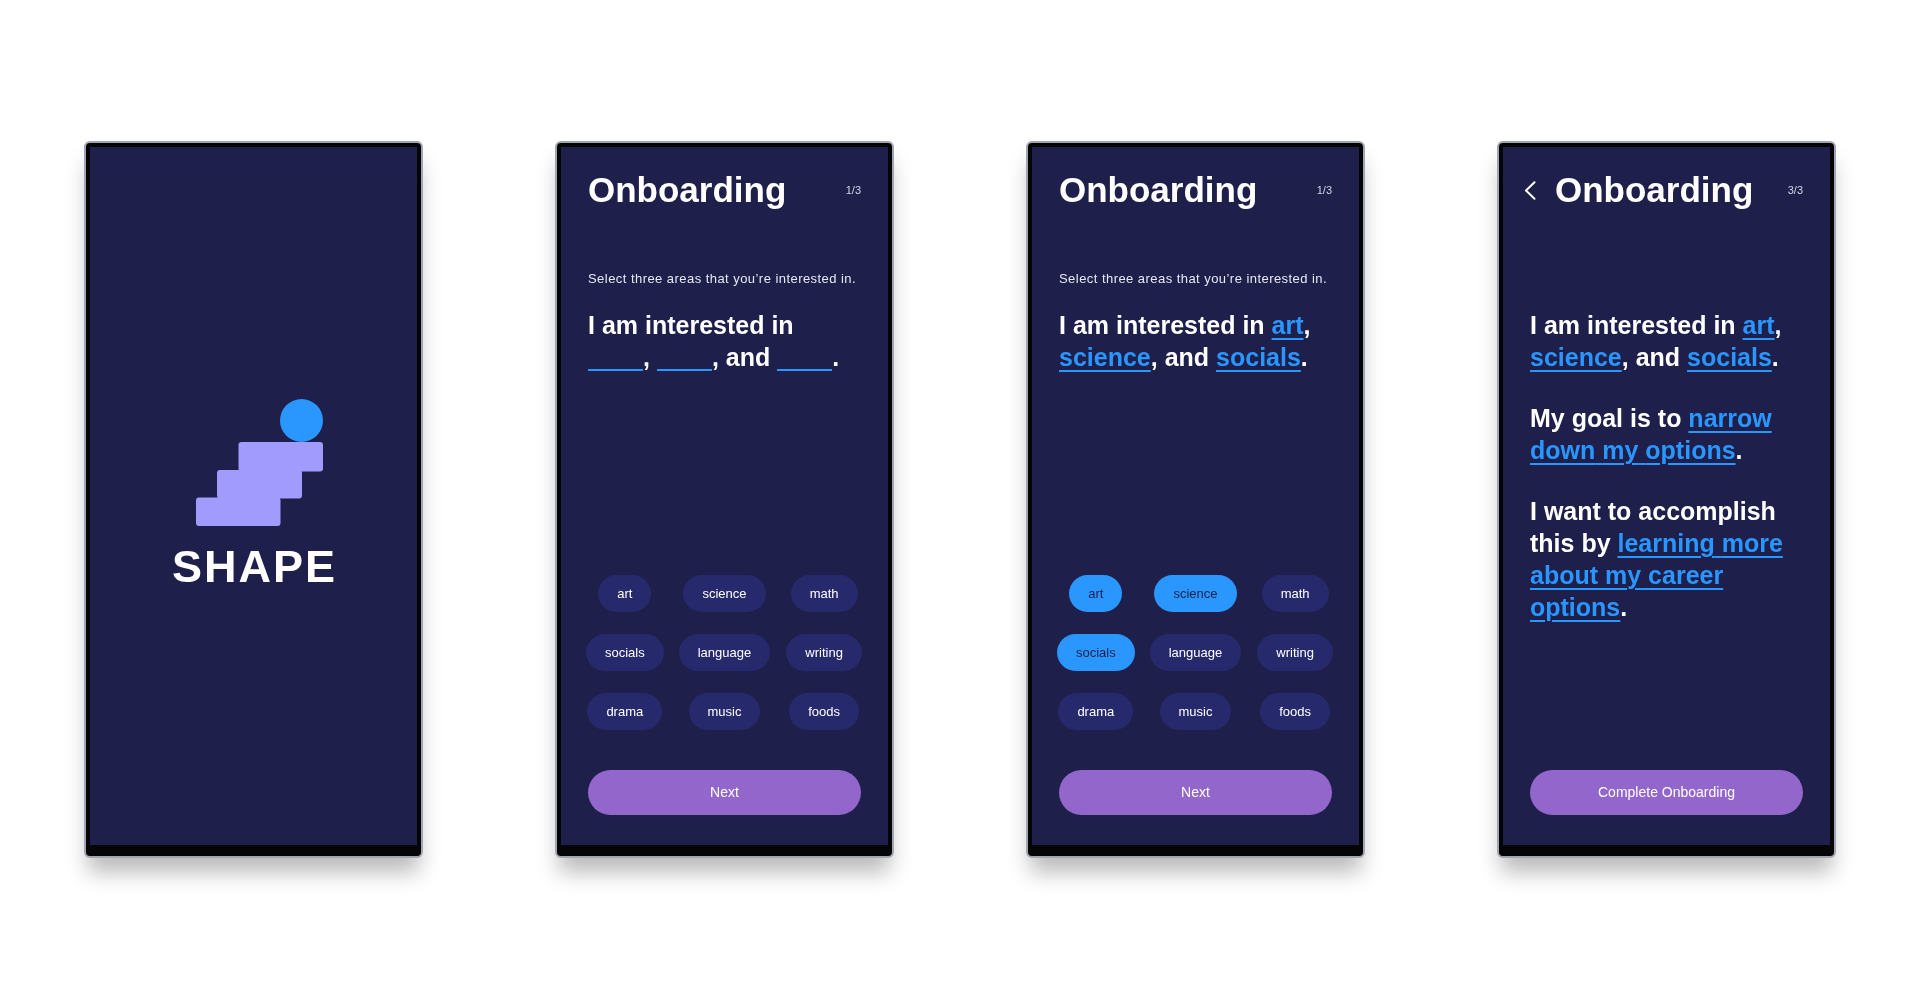  I want to click on answer-link: narrow, so click(1730, 418).